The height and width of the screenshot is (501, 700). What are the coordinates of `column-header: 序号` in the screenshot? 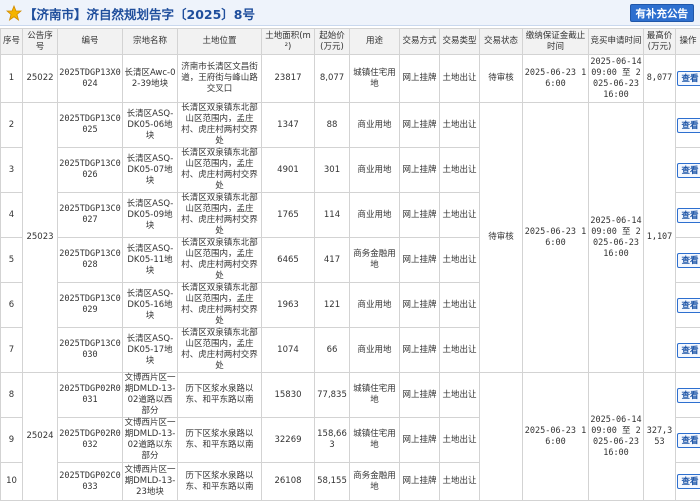 It's located at (12, 42).